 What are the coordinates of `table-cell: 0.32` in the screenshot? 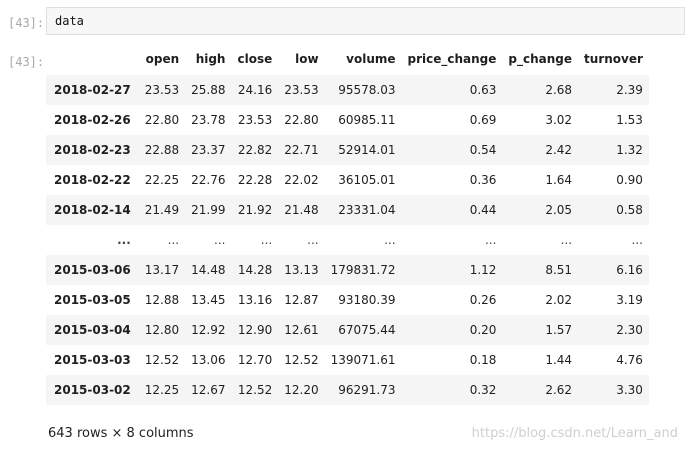 It's located at (483, 390).